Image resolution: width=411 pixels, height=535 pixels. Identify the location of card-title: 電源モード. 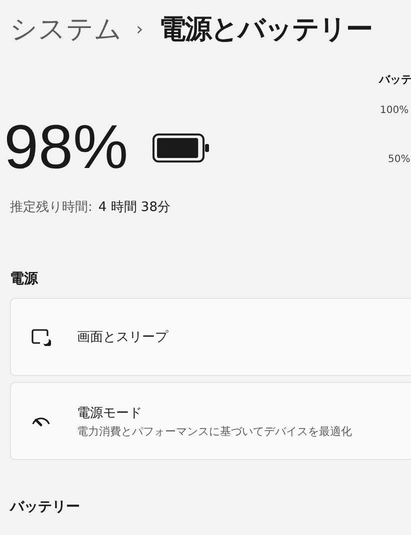
(110, 413).